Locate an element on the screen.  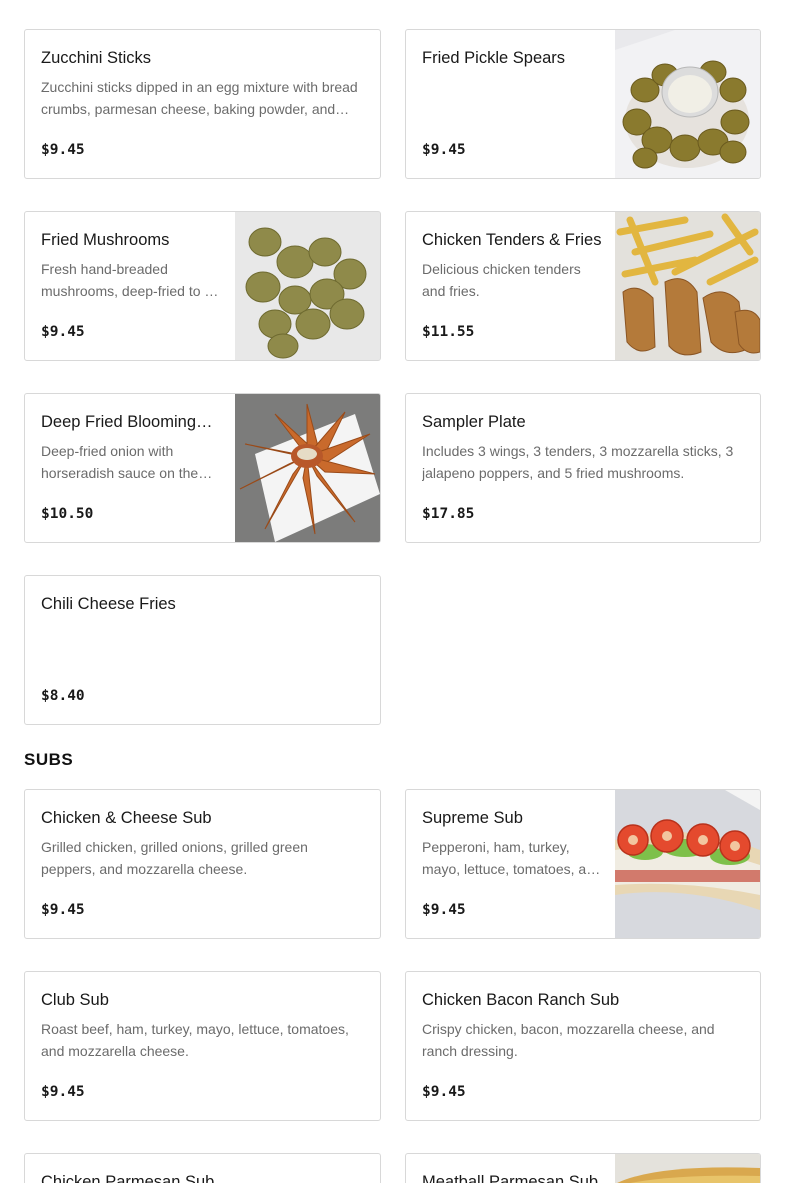
menu-item-name: Meatball Parmesan Sub is located at coordinates (510, 1178).